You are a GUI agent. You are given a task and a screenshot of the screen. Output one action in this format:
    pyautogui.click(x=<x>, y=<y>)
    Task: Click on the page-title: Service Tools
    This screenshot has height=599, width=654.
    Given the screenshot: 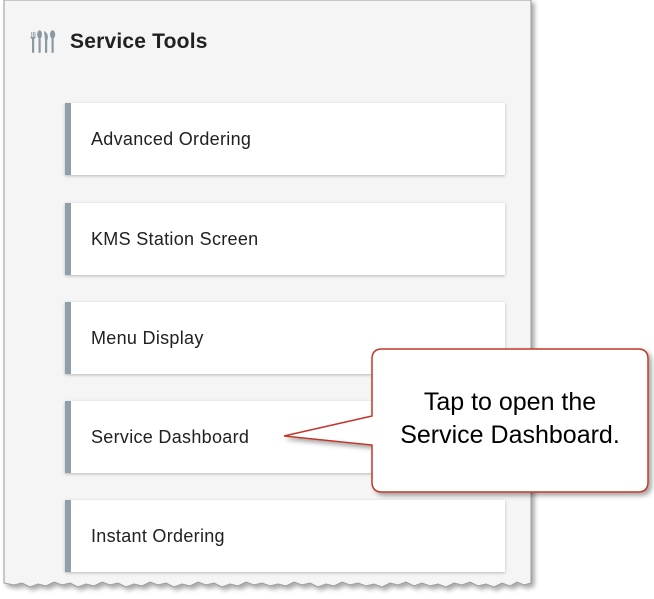 What is the action you would take?
    pyautogui.click(x=139, y=41)
    